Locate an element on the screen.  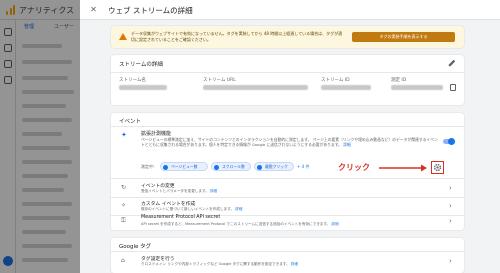
create-event-icon: ✧ is located at coordinates (124, 205).